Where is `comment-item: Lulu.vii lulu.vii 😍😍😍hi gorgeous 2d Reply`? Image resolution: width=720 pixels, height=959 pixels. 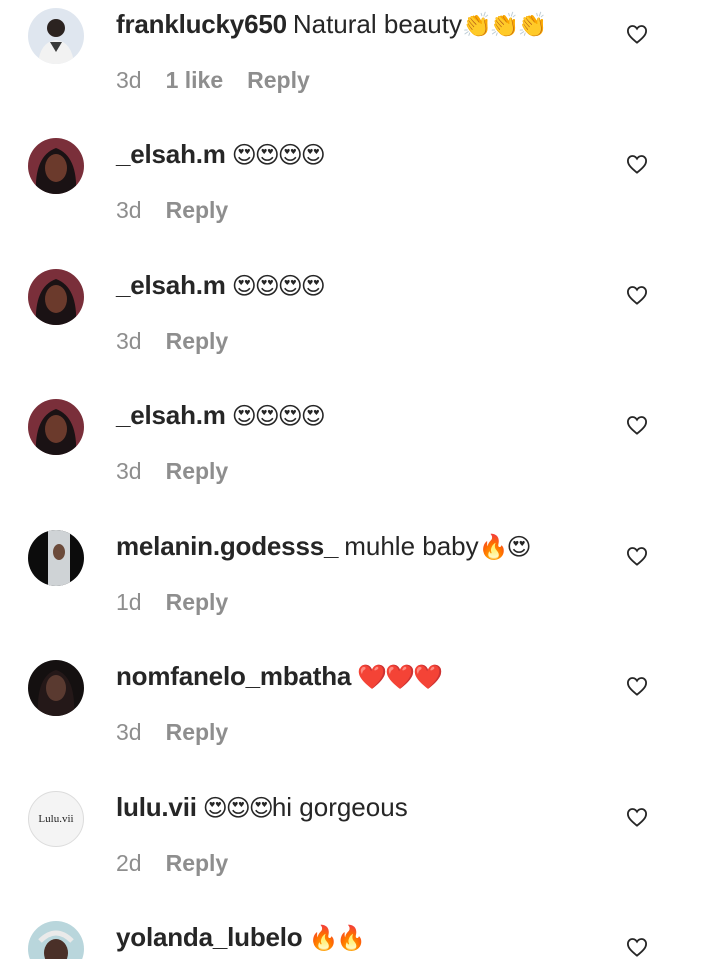
comment-item: Lulu.vii lulu.vii 😍😍😍hi gorgeous 2d Reply is located at coordinates (360, 848).